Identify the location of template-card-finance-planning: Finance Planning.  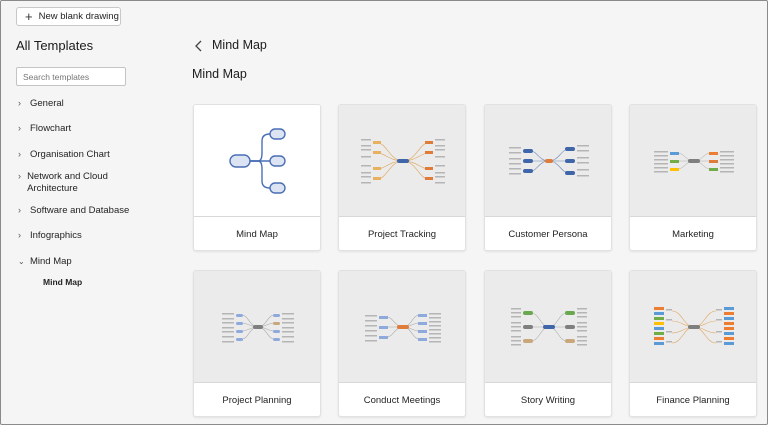
(693, 343).